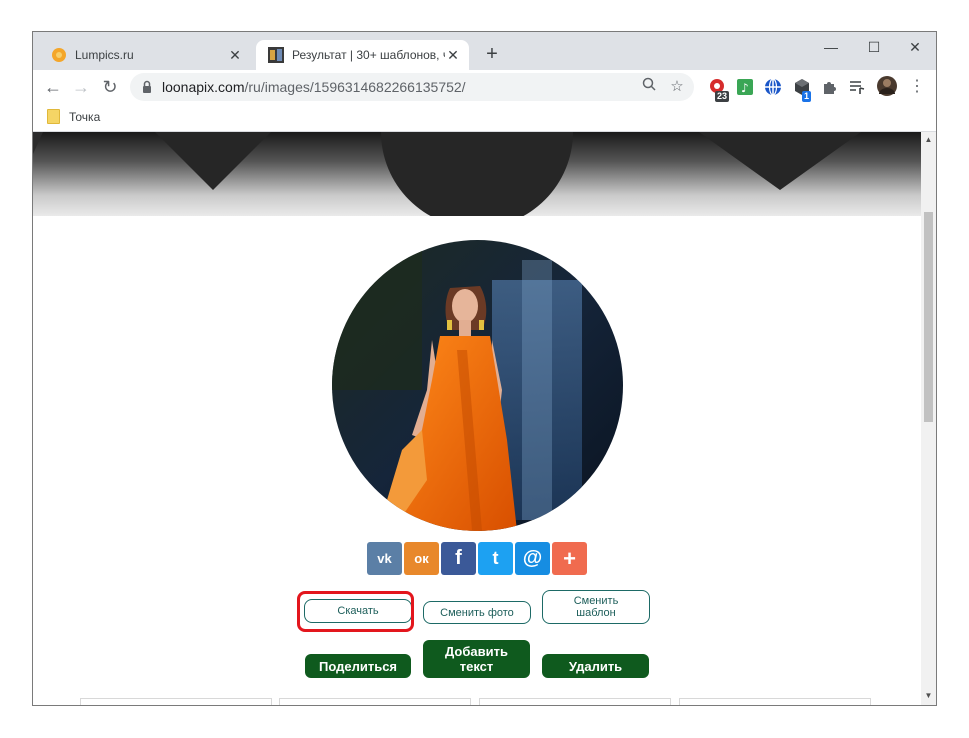 The width and height of the screenshot is (969, 738). Describe the element at coordinates (447, 174) in the screenshot. I see `banner-decoration` at that location.